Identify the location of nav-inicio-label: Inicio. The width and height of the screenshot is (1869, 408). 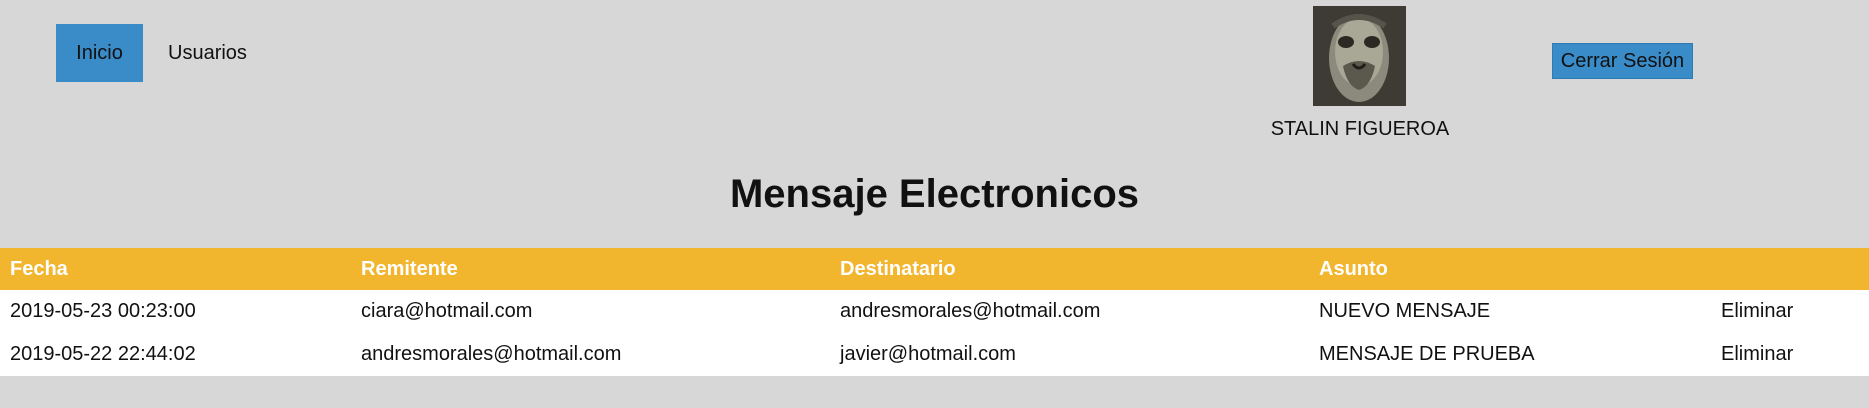
(99, 52).